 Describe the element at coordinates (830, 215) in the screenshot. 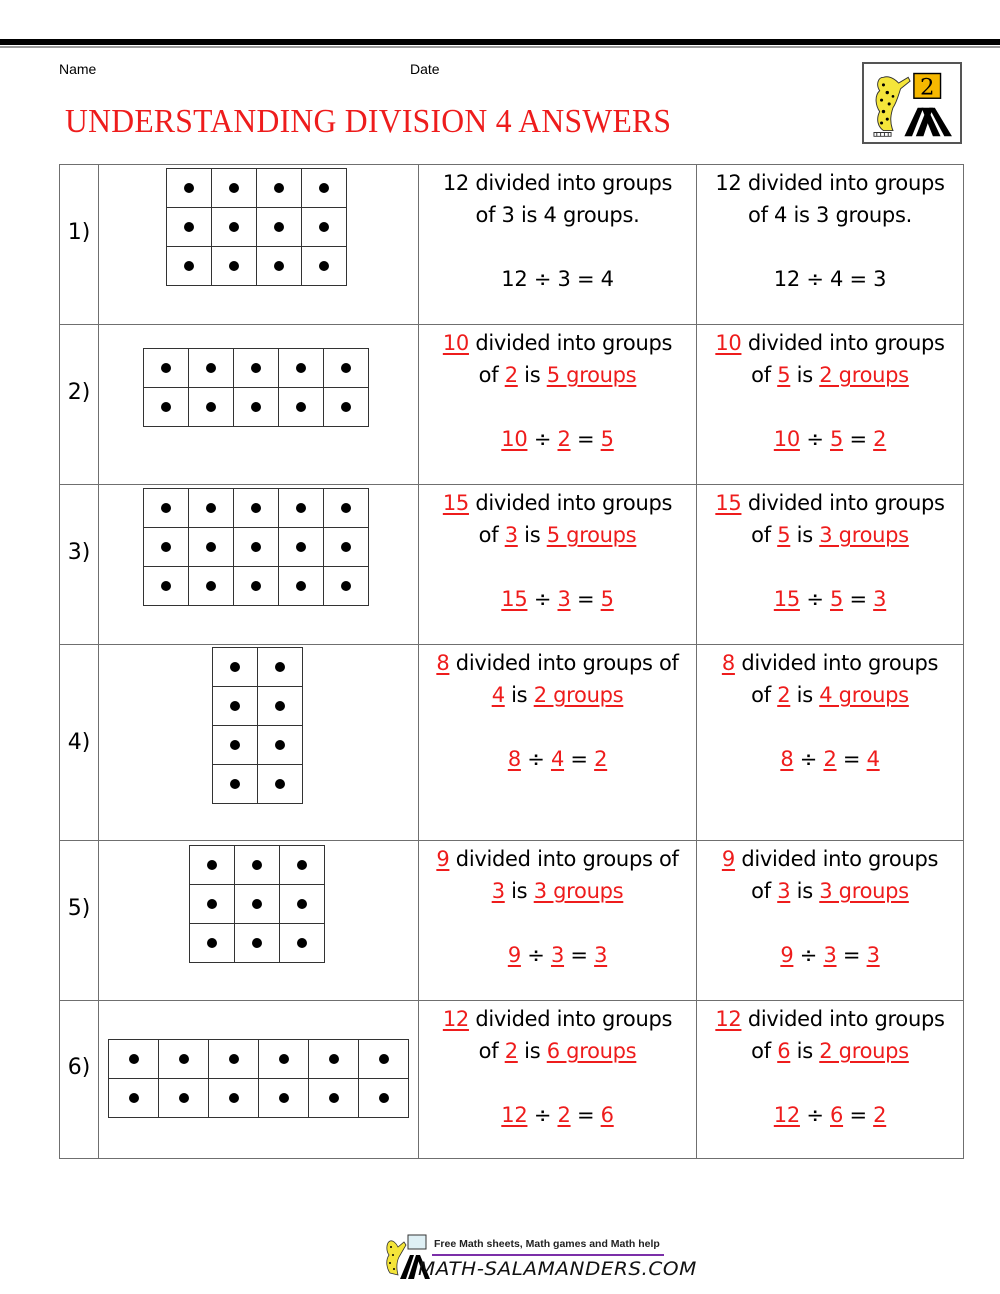

I see `statement-text: of 4 is 3 groups.` at that location.